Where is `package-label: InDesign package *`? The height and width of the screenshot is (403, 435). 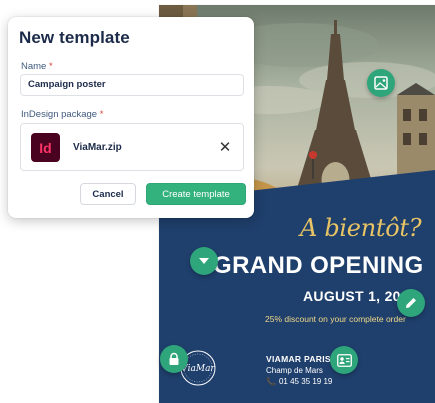
package-label: InDesign package * is located at coordinates (62, 114).